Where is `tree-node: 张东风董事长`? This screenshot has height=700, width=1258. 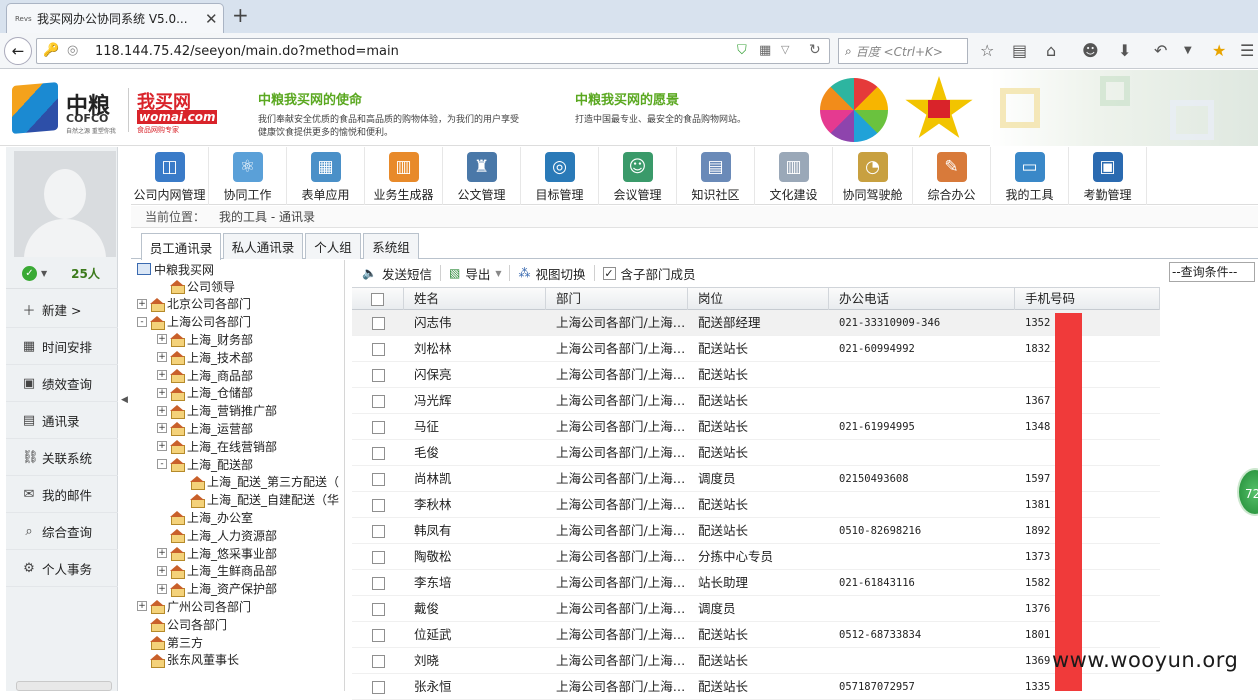 tree-node: 张东风董事长 is located at coordinates (188, 660).